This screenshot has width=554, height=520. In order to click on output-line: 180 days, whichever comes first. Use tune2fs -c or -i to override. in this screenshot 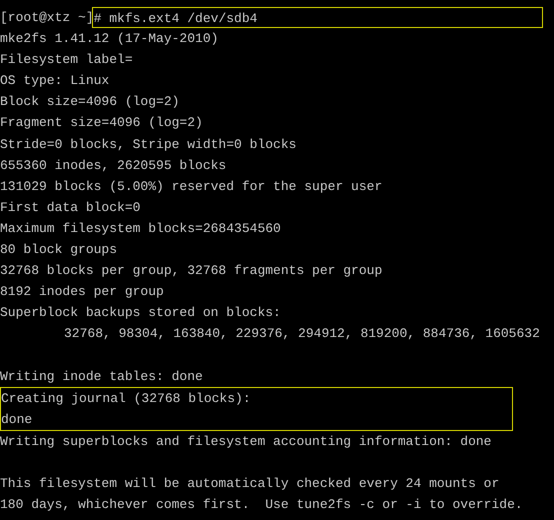, I will do `click(261, 505)`.